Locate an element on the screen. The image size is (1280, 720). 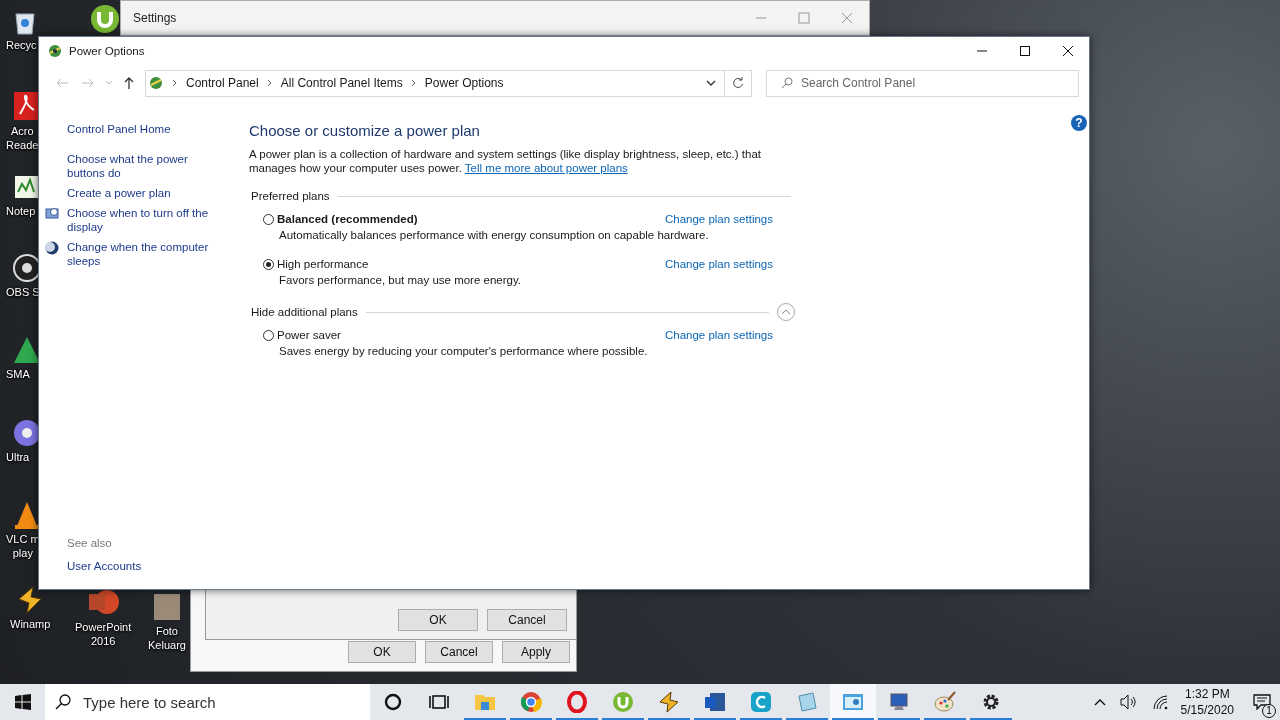
notification-count: 1 is located at coordinates (1269, 711).